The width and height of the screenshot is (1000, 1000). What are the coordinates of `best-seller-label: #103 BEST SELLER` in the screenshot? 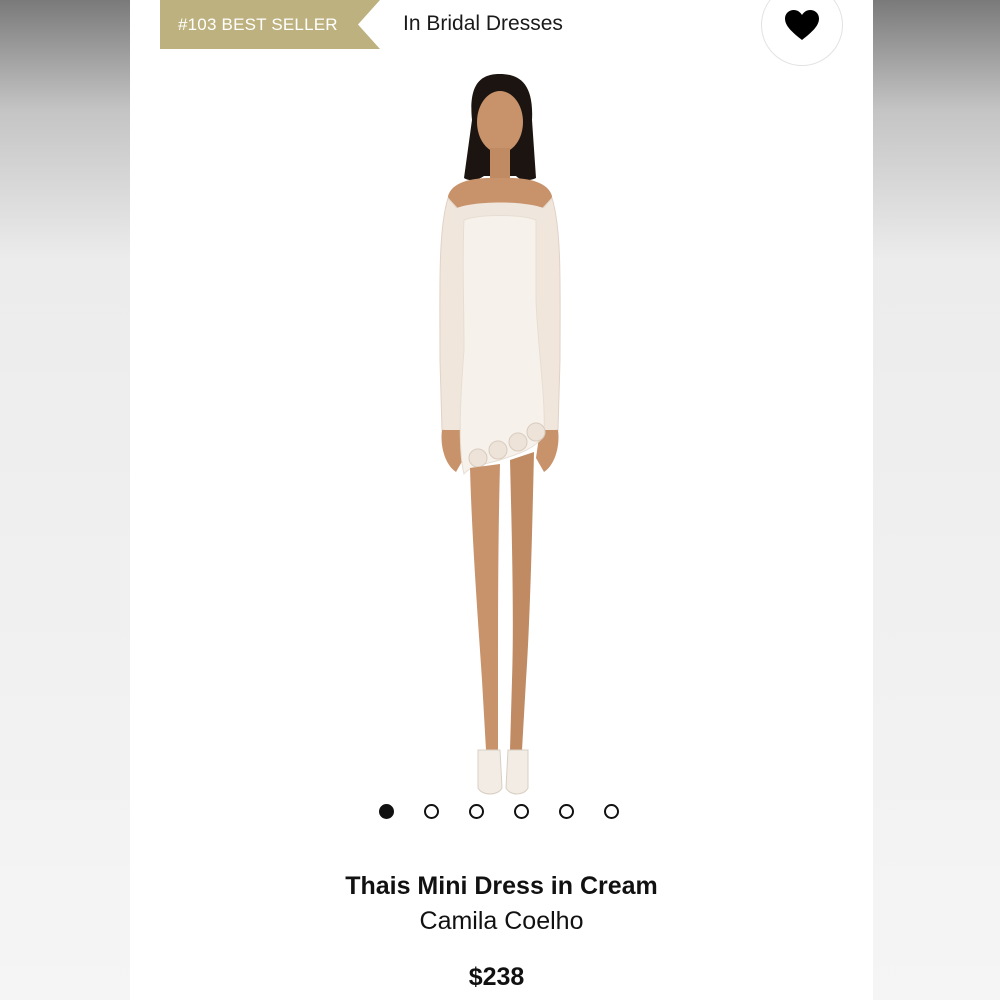 It's located at (258, 24).